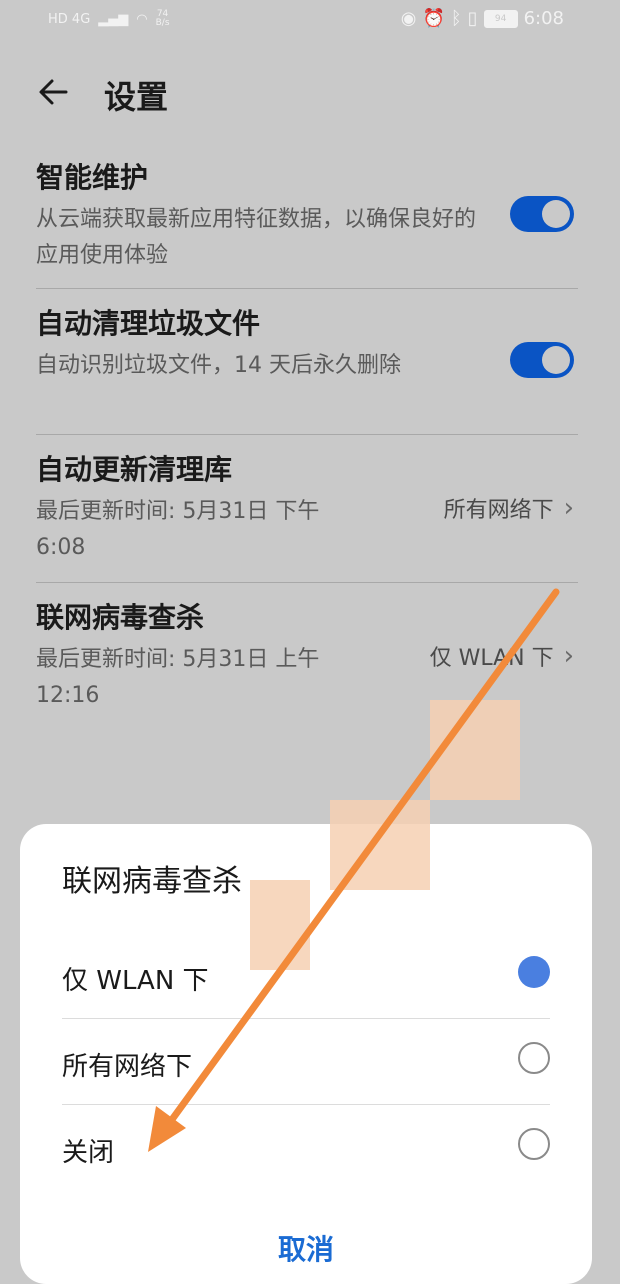 The image size is (620, 1284). Describe the element at coordinates (534, 972) in the screenshot. I see `radio-selected-icon` at that location.